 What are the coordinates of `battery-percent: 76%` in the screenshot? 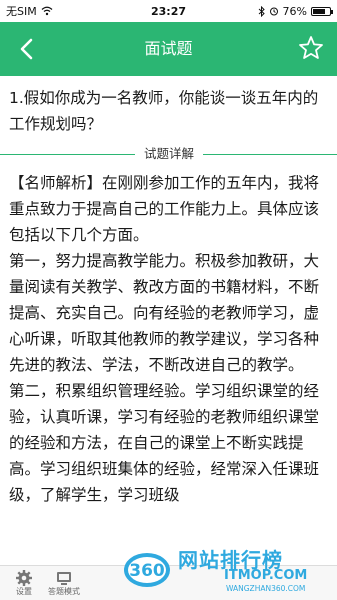 It's located at (294, 11).